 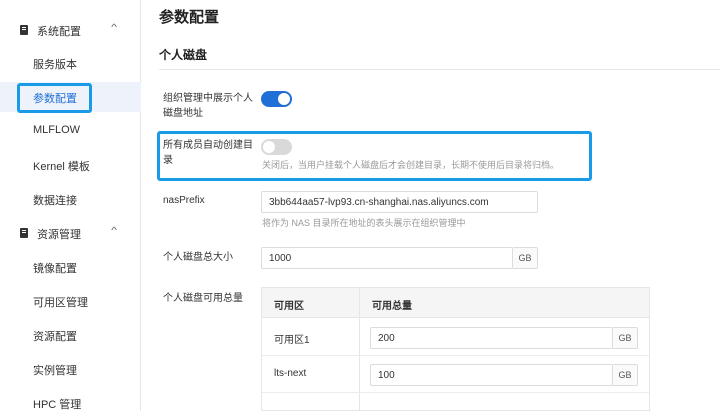 What do you see at coordinates (399, 202) in the screenshot?
I see `nas-prefix-input` at bounding box center [399, 202].